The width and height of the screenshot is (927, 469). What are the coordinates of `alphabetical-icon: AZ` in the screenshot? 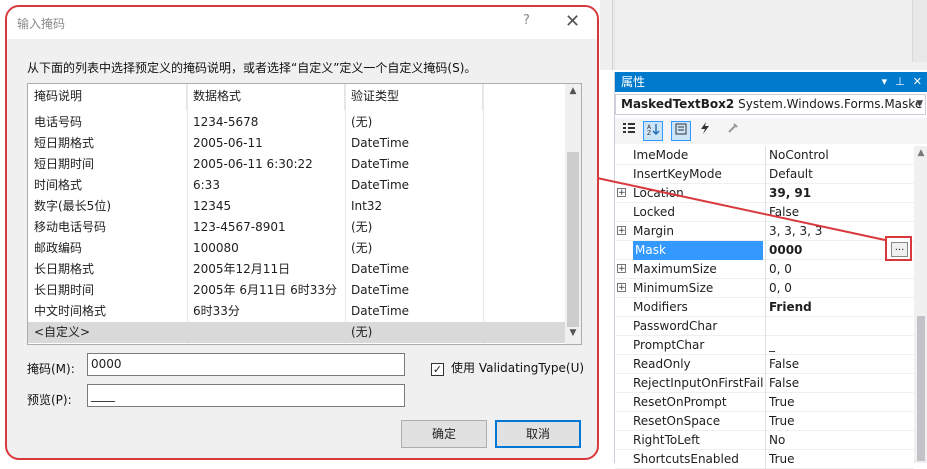 It's located at (653, 131).